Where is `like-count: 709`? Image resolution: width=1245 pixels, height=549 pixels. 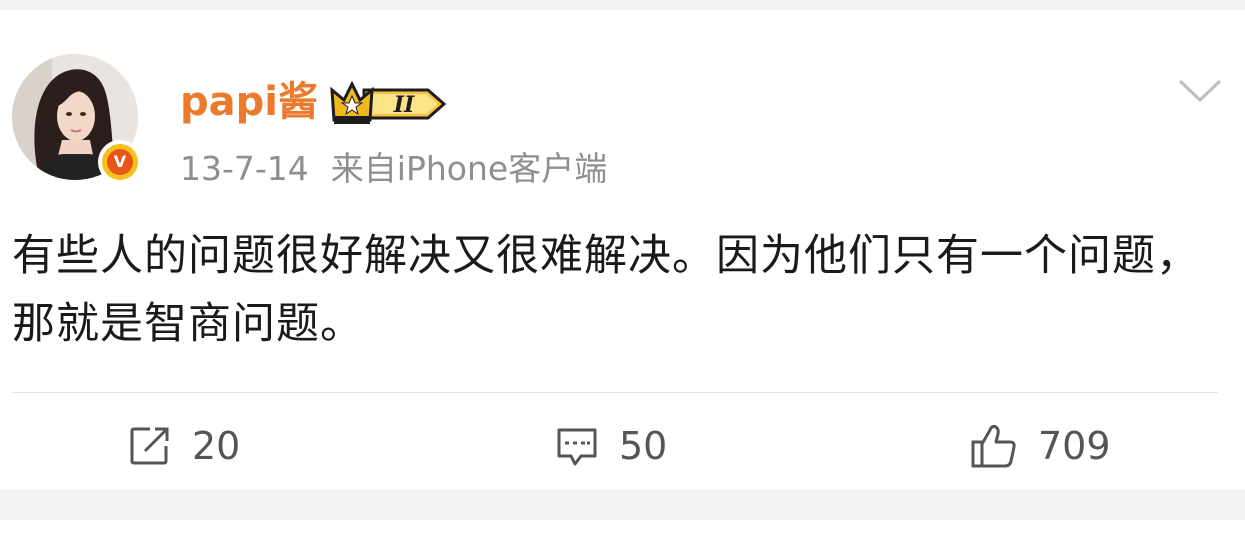 like-count: 709 is located at coordinates (1074, 446).